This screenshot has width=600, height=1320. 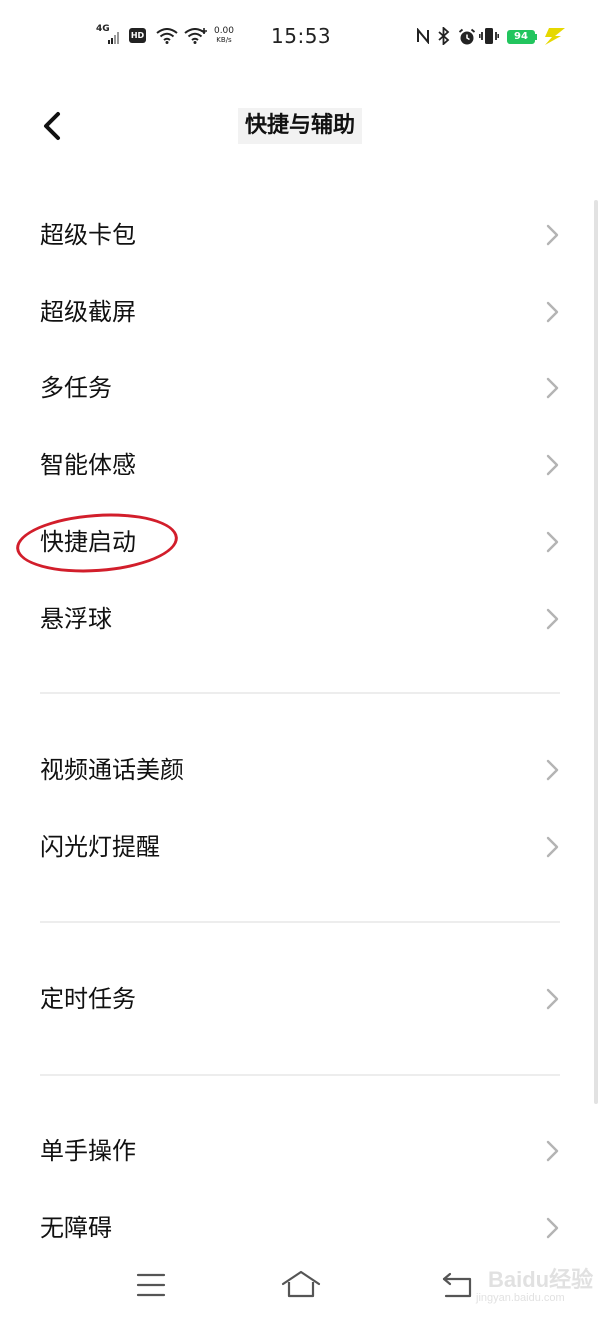 What do you see at coordinates (300, 388) in the screenshot?
I see `list-item-multitask: 多任务` at bounding box center [300, 388].